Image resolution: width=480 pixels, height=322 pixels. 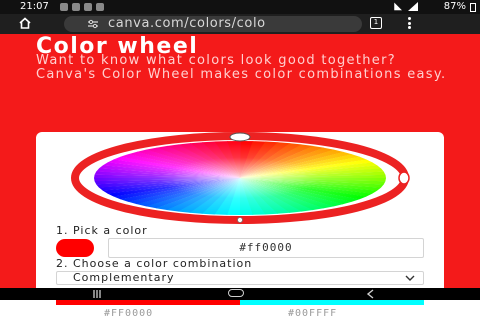 I want to click on combination-value: Complementary, so click(x=124, y=277).